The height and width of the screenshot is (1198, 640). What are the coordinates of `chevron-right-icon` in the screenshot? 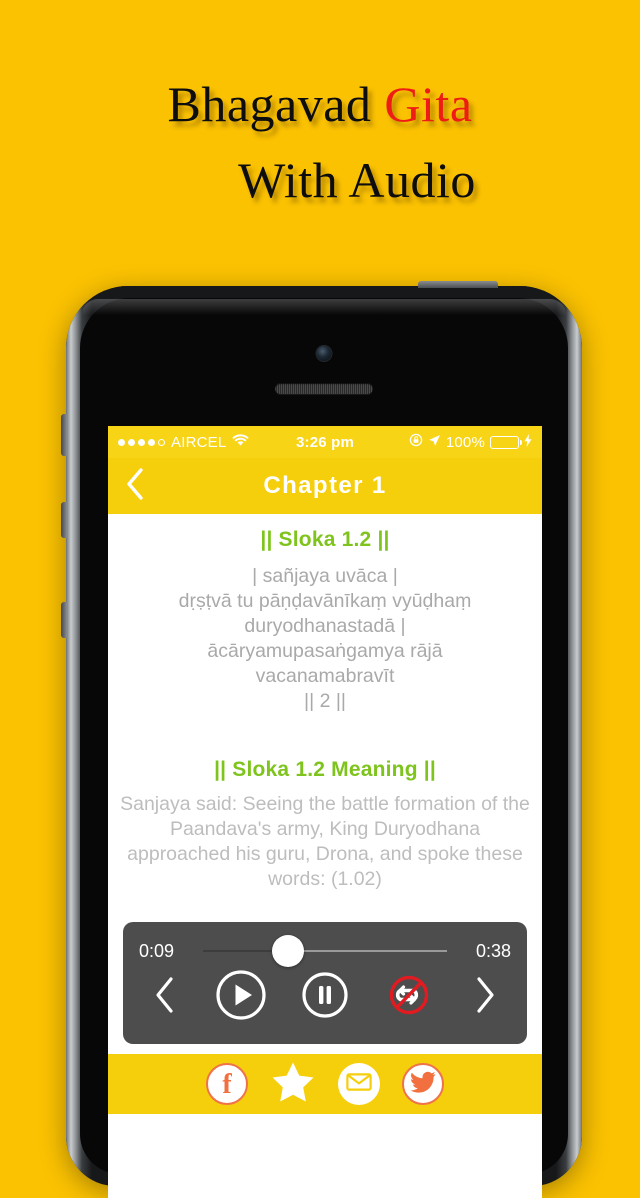 It's located at (485, 997).